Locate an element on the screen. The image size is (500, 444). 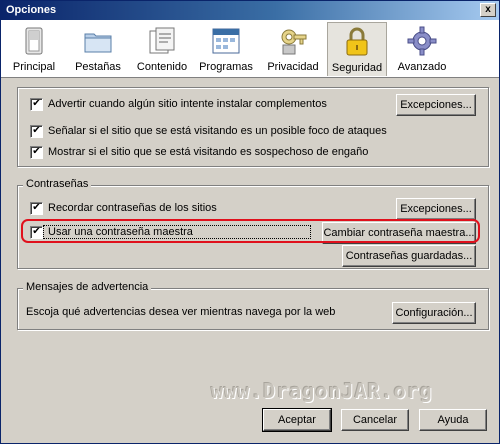
tab-avanzado: Avanzado is located at coordinates (422, 49).